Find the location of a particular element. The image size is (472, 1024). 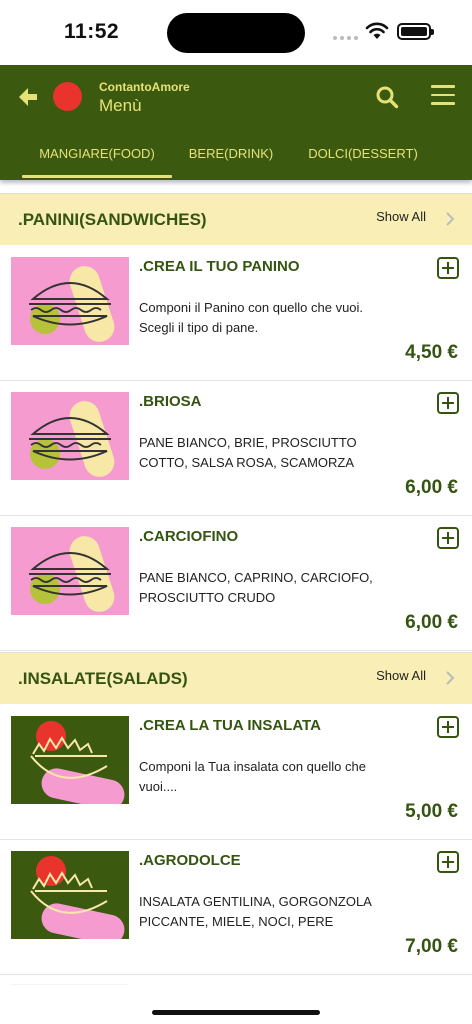

item-name: .AGRODOLCE is located at coordinates (190, 860).